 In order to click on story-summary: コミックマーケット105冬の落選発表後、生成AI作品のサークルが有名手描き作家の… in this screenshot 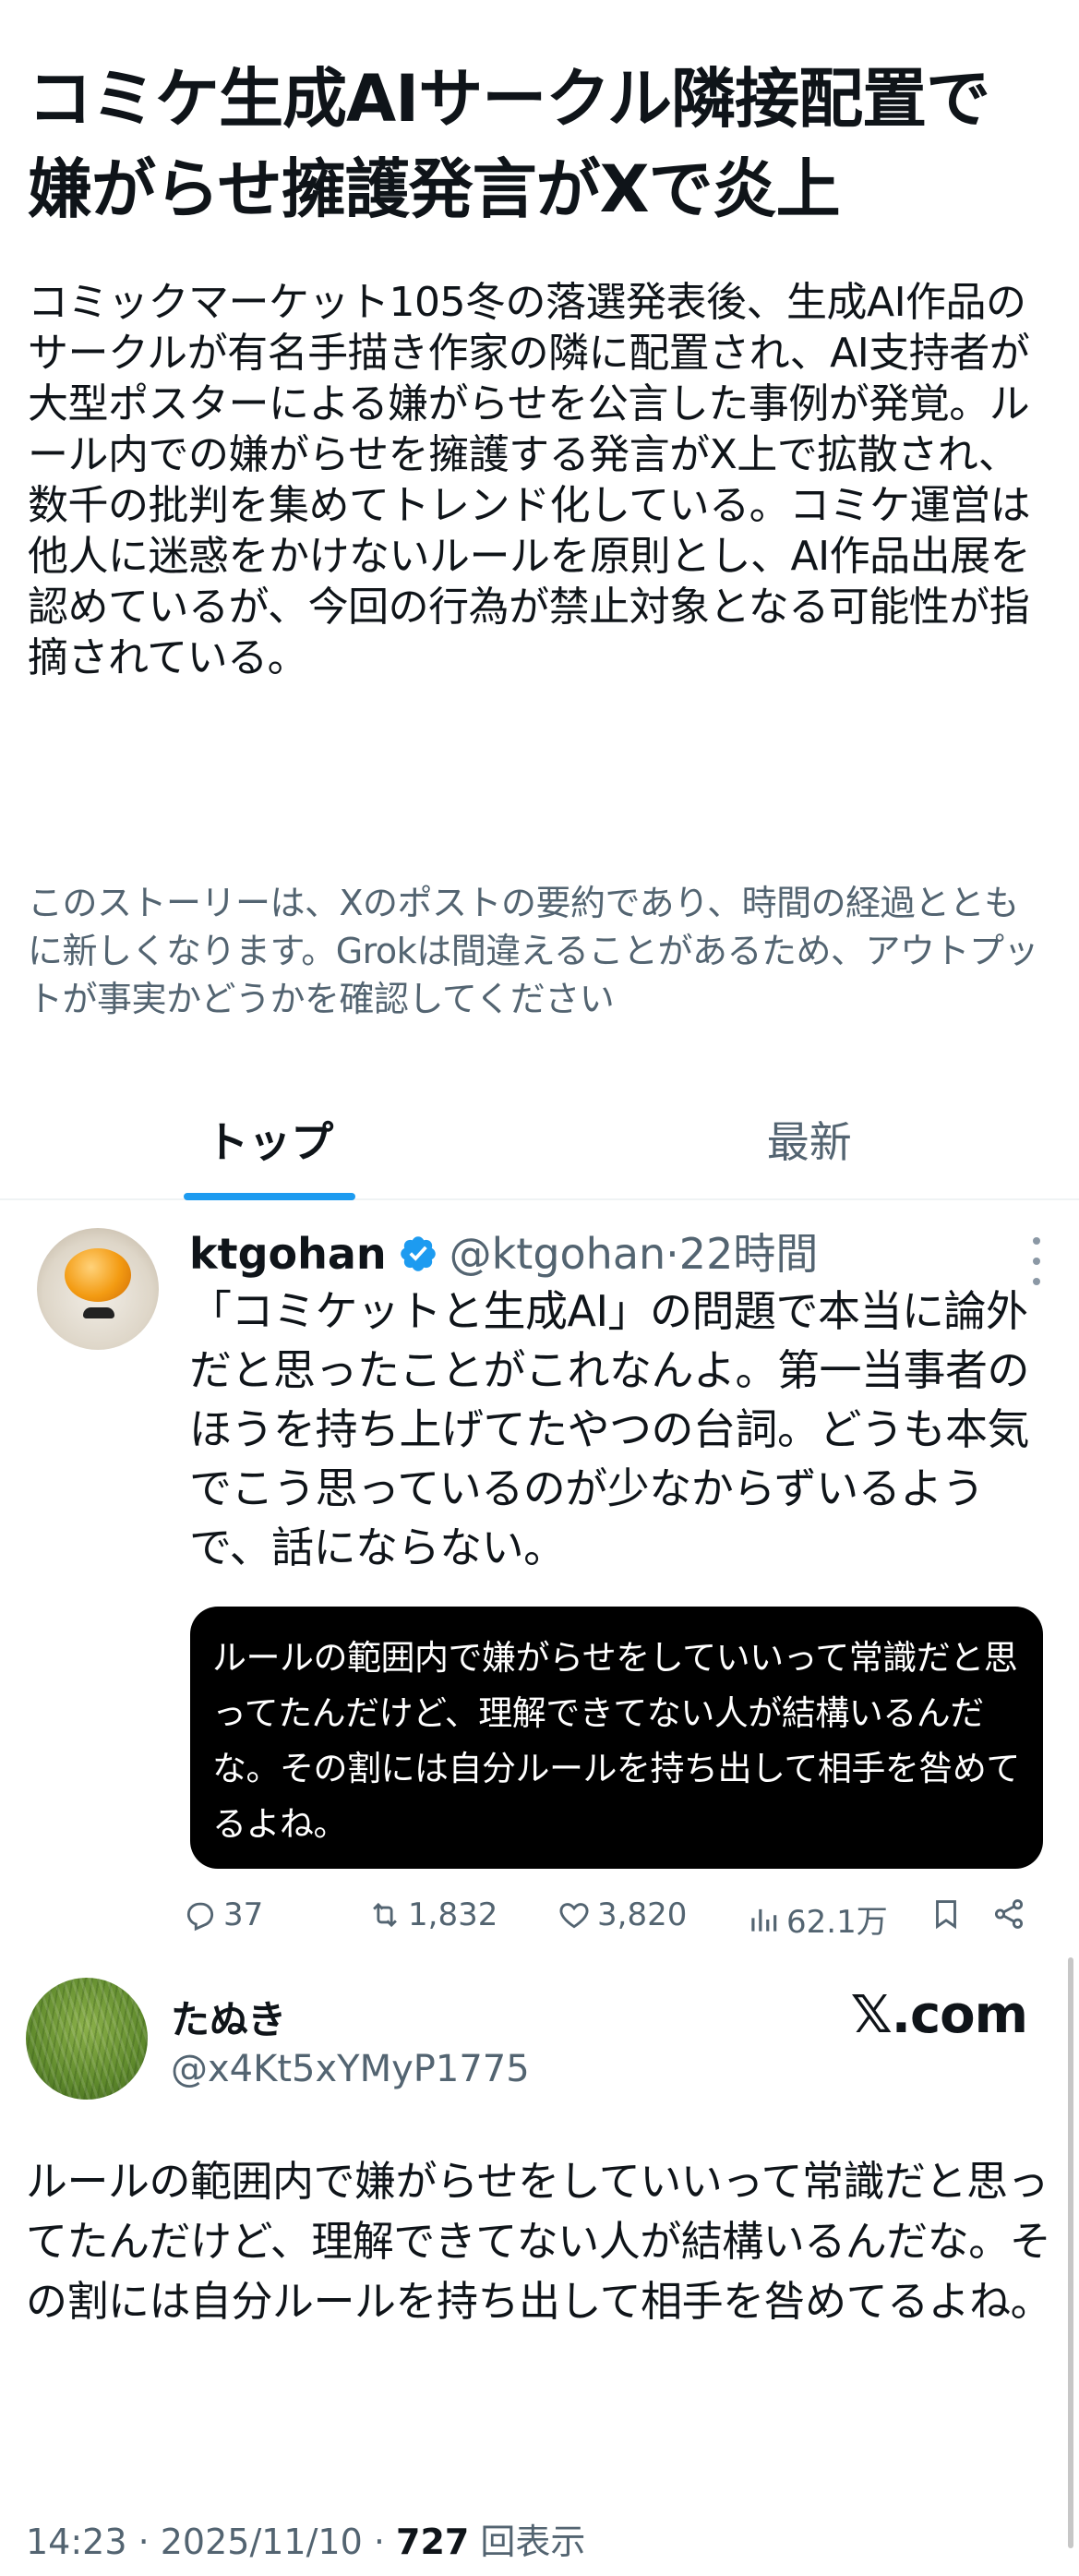, I will do `click(529, 480)`.